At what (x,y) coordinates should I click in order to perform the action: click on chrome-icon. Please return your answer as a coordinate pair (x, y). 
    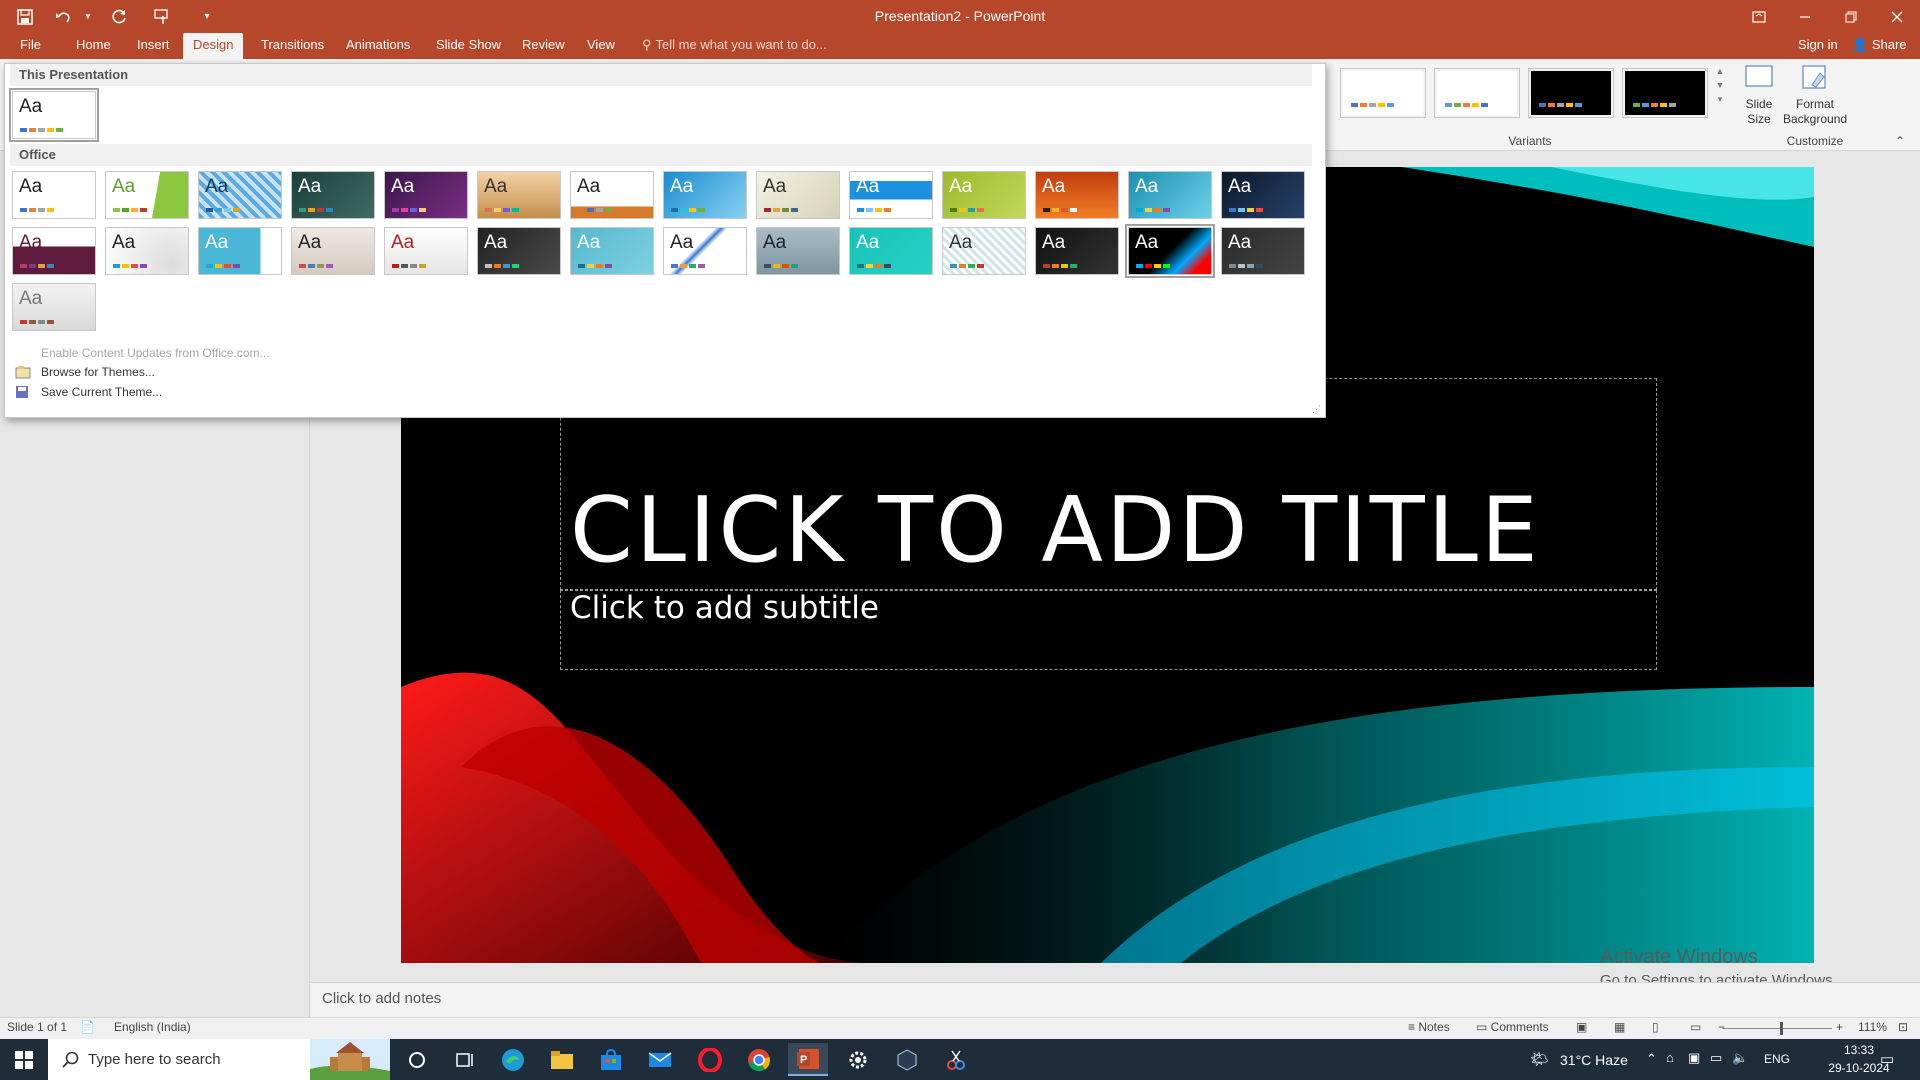
    Looking at the image, I should click on (759, 1059).